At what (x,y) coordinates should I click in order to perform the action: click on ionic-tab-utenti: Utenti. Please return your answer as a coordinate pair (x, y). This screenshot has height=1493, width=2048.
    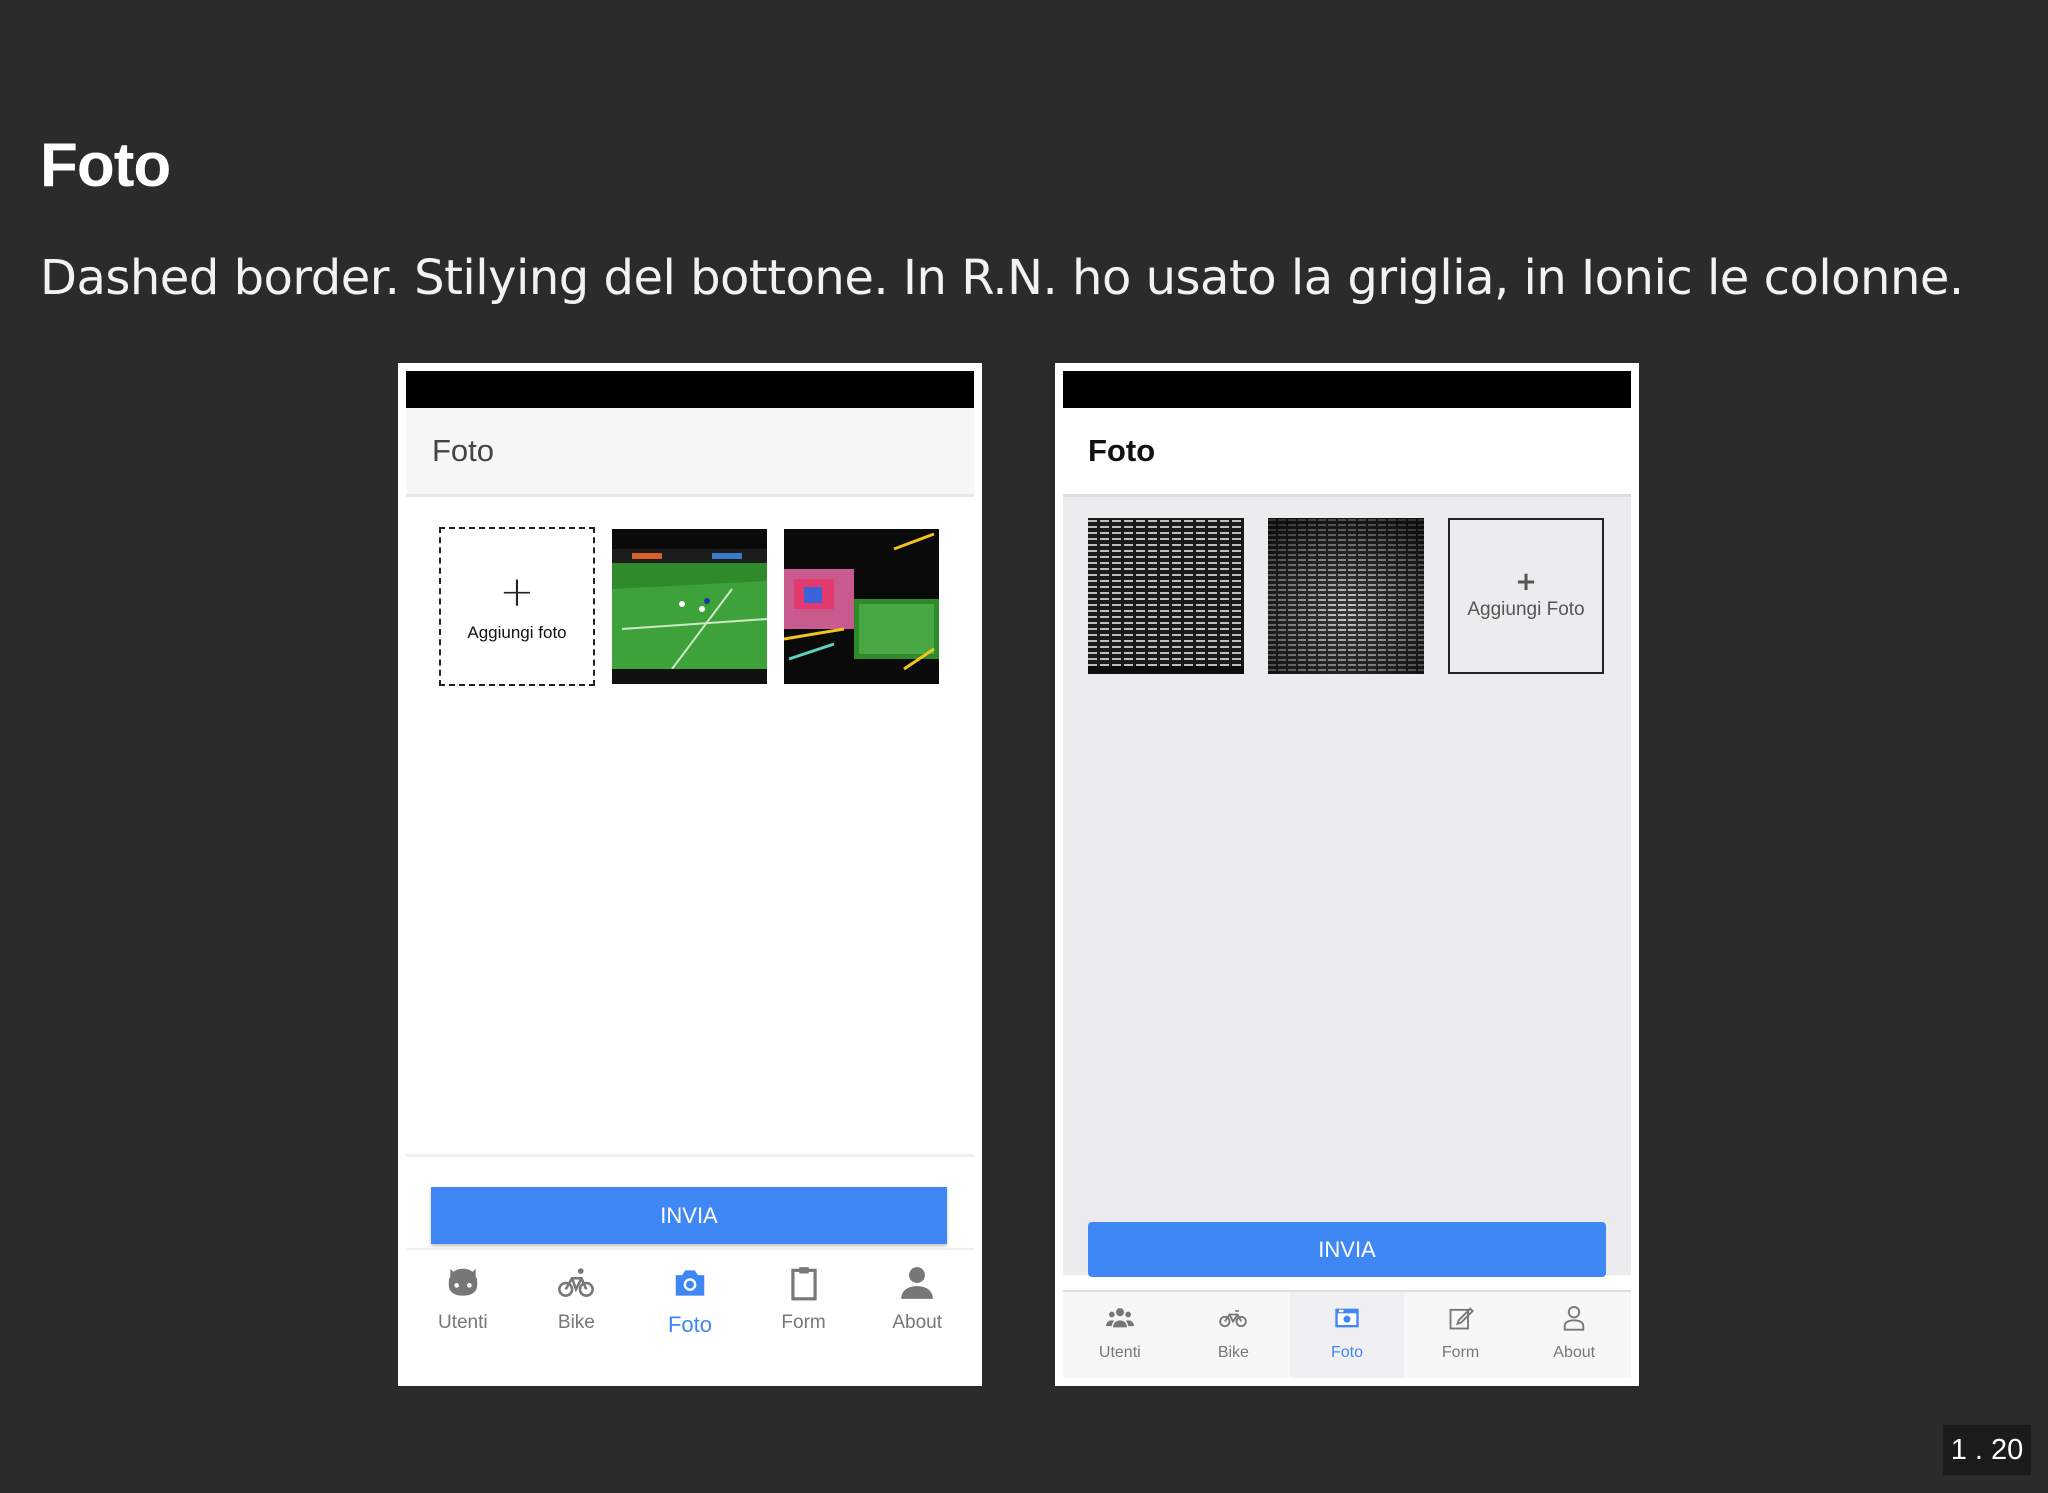
    Looking at the image, I should click on (1120, 1335).